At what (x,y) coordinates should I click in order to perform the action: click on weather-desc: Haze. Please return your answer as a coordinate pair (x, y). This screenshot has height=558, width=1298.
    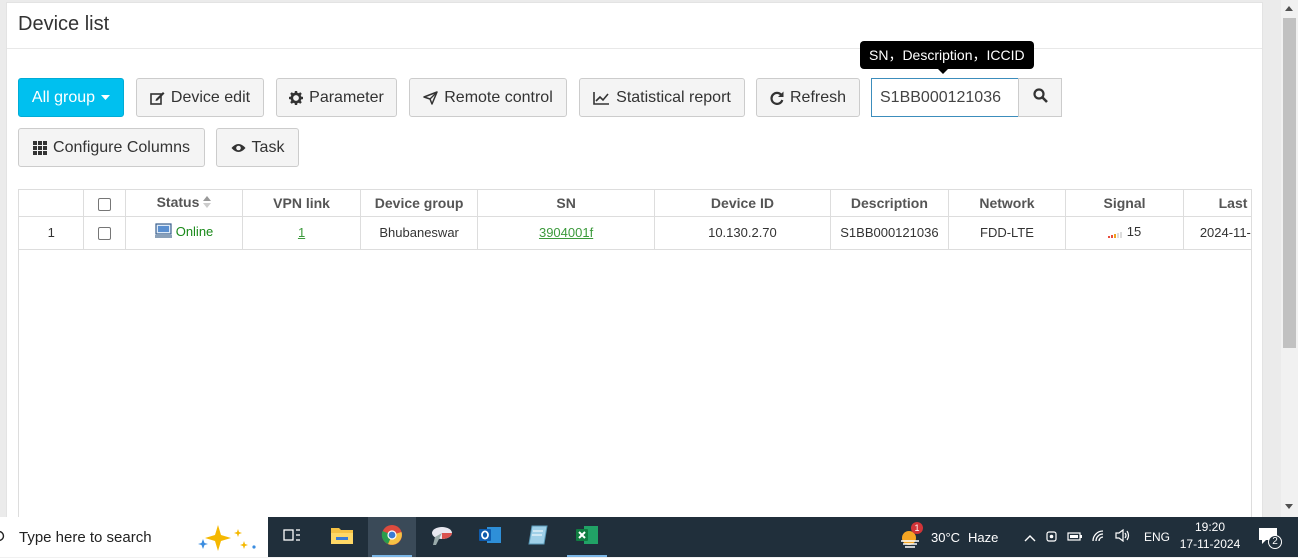
    Looking at the image, I should click on (983, 537).